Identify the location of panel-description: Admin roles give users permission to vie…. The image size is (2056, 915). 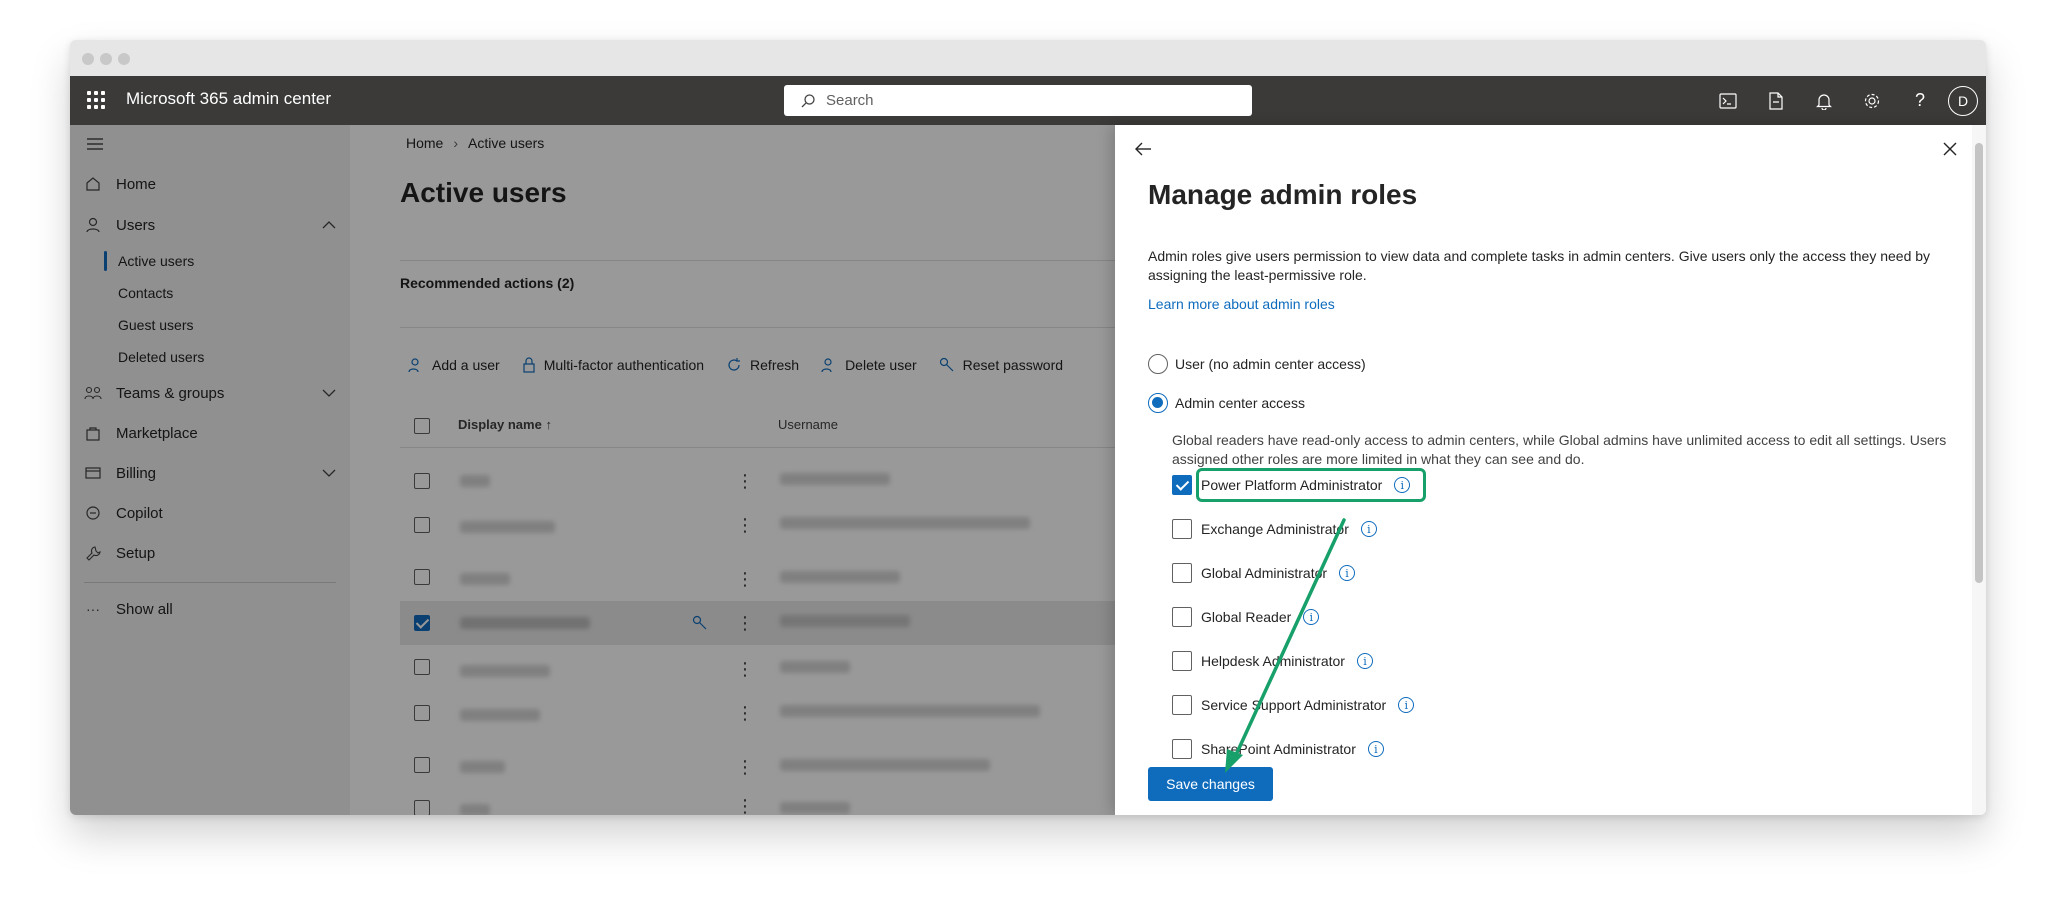
(1539, 265).